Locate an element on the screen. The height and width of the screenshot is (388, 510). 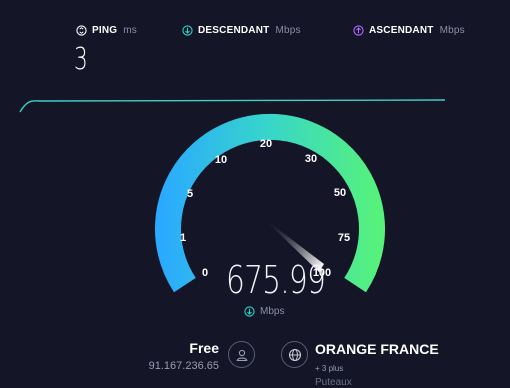
gauge-label-10: 10 is located at coordinates (221, 160).